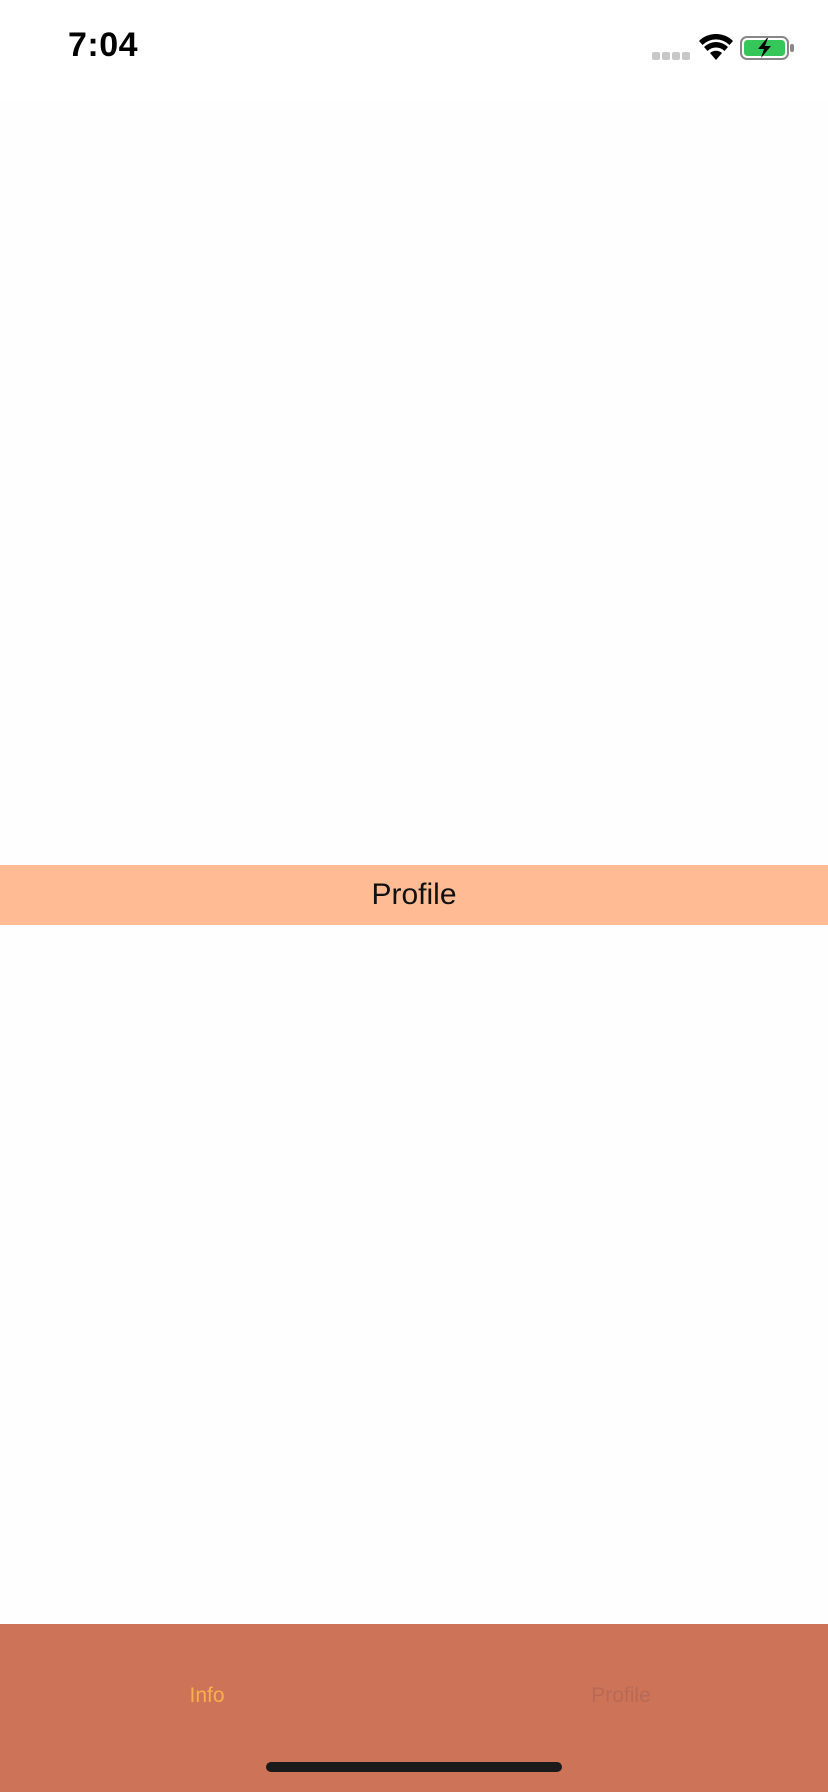  I want to click on profile-header: Profile, so click(414, 895).